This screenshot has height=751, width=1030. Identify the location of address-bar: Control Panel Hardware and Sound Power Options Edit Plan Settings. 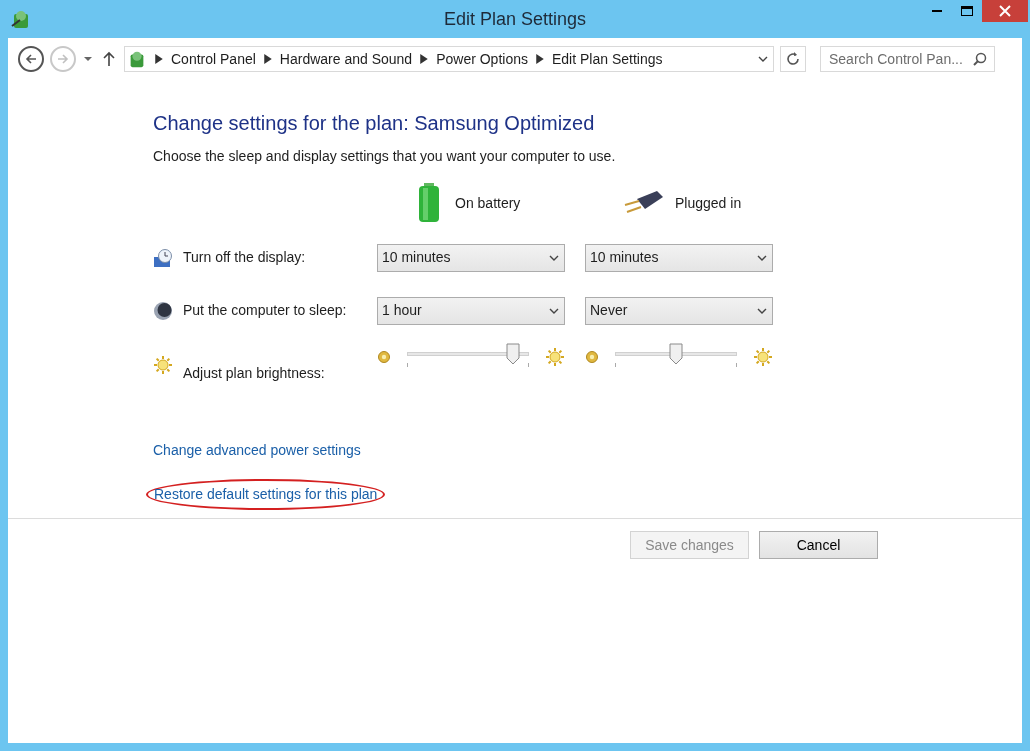
(449, 59).